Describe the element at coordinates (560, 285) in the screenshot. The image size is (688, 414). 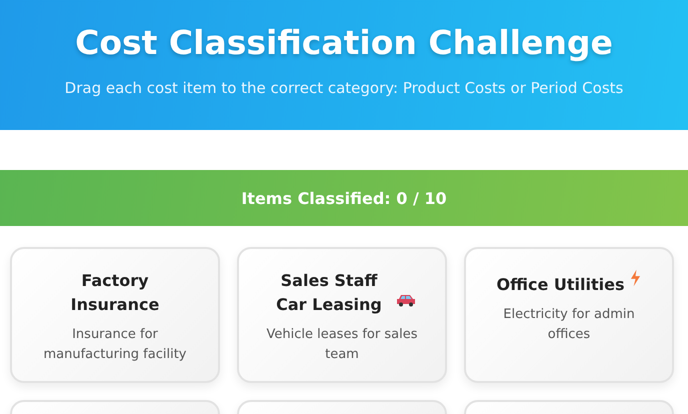
I see `cost-item-title: Office Utilities` at that location.